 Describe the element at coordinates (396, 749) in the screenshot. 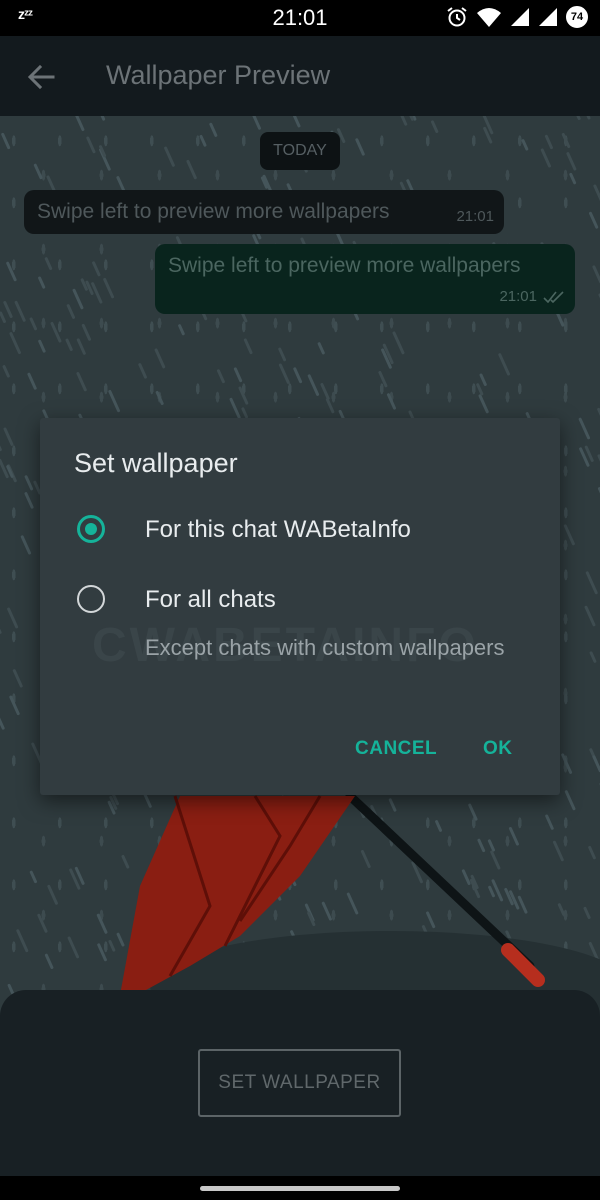

I see `cancel-button: CANCEL` at that location.